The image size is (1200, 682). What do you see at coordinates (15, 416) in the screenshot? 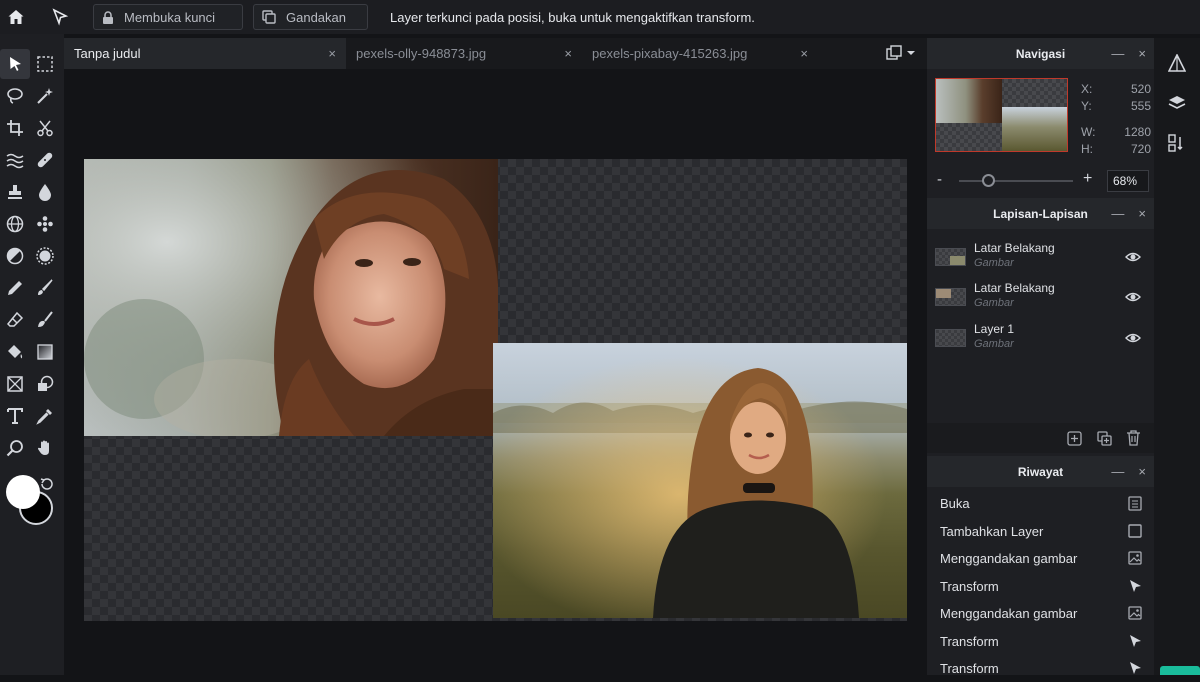
I see `text-tool-icon` at bounding box center [15, 416].